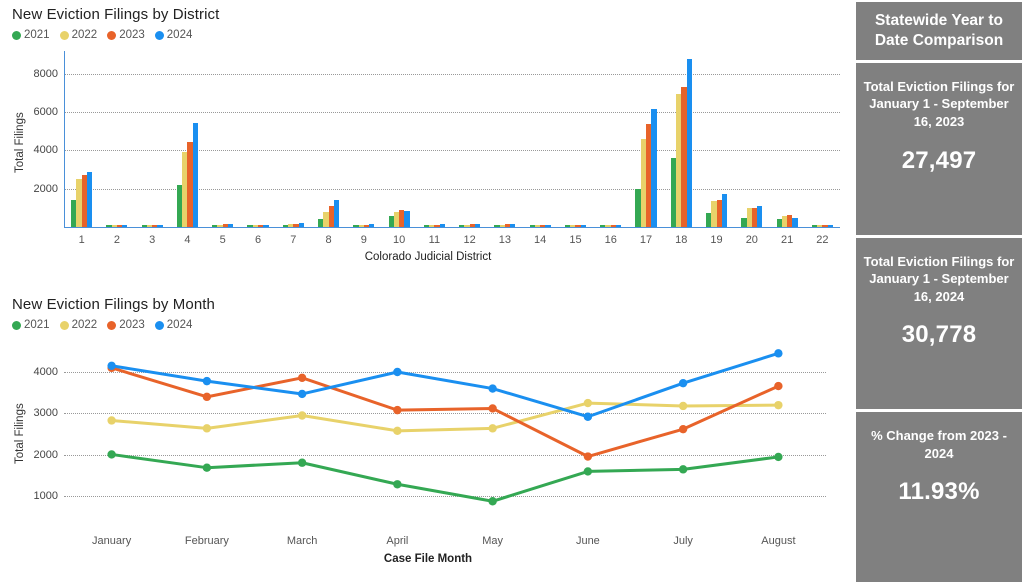  What do you see at coordinates (939, 160) in the screenshot?
I see `kpi-value-filings-2023: 27,497` at bounding box center [939, 160].